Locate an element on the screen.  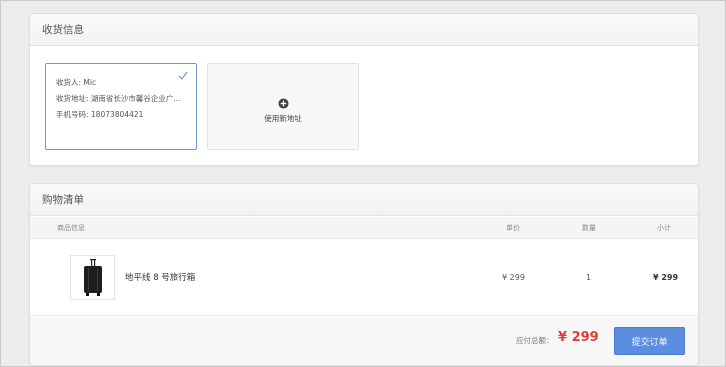
shipping-title: 收货信息 is located at coordinates (63, 30).